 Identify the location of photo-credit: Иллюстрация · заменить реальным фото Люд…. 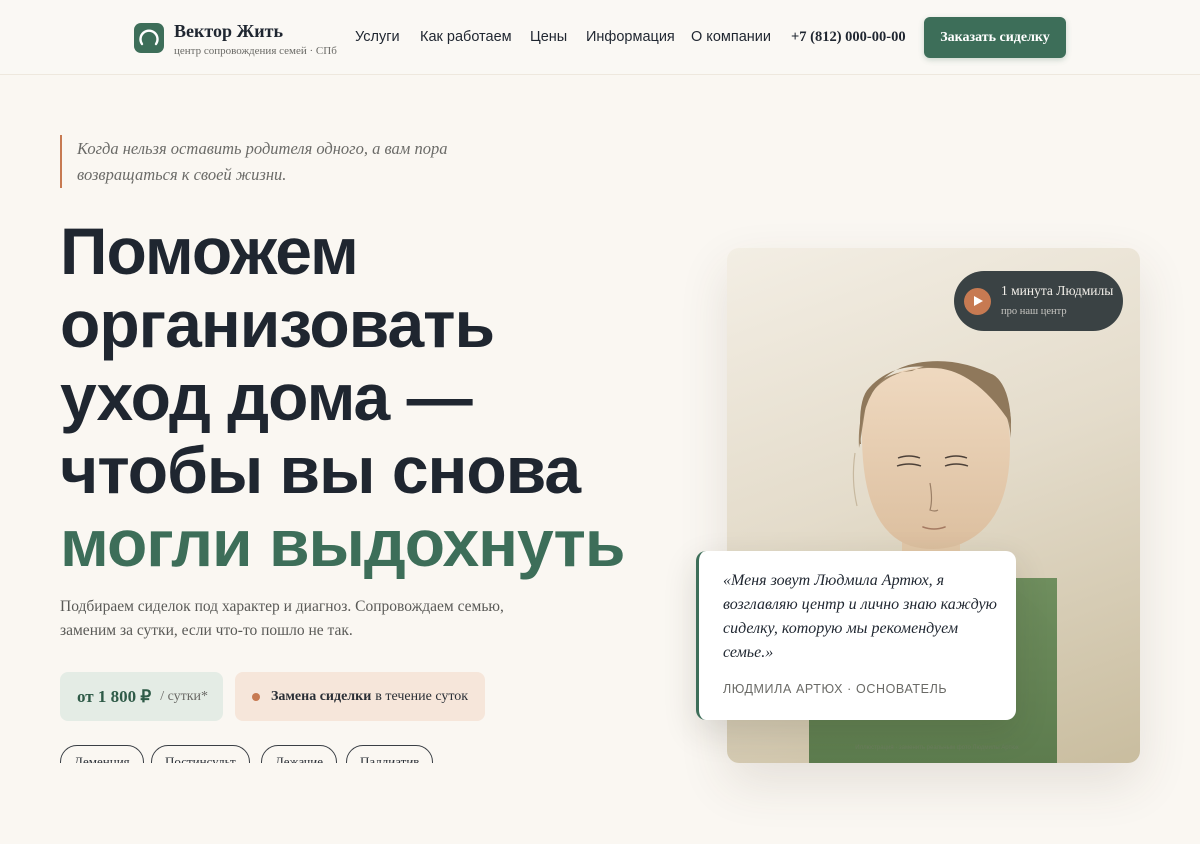
(937, 748).